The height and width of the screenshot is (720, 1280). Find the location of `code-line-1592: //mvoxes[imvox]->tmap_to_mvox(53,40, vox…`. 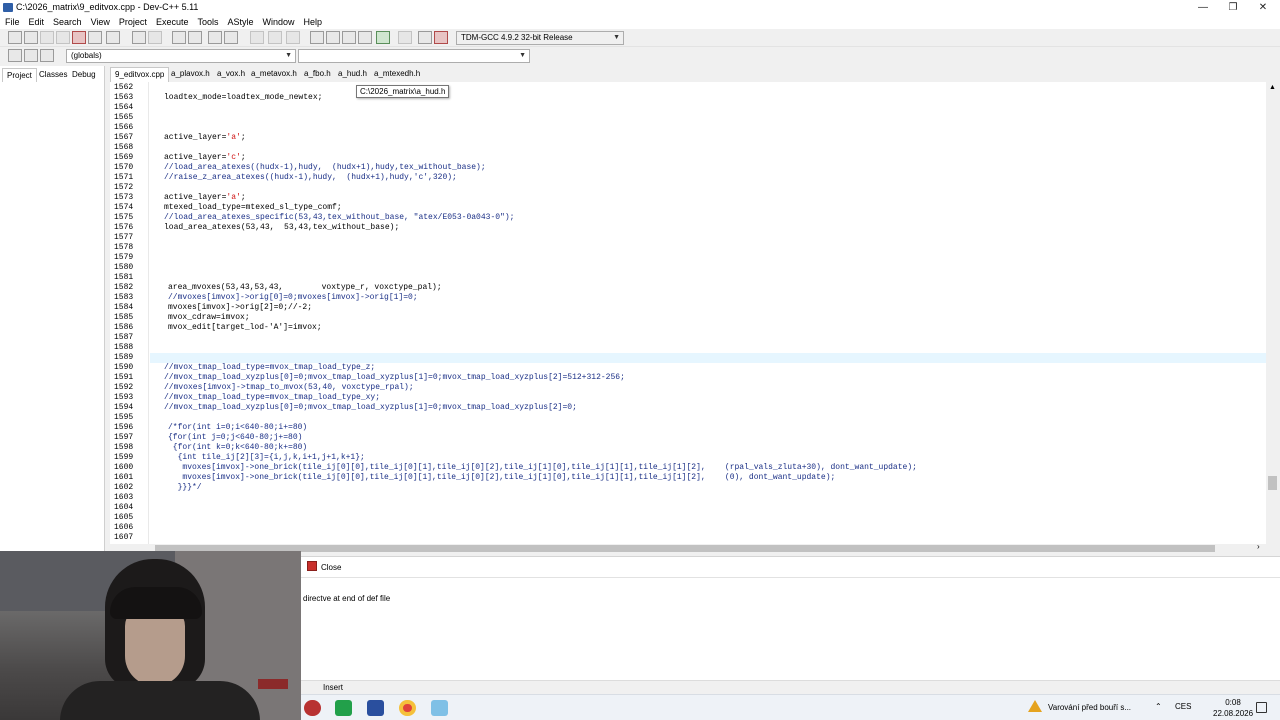

code-line-1592: //mvoxes[imvox]->tmap_to_mvox(53,40, vox… is located at coordinates (289, 388).